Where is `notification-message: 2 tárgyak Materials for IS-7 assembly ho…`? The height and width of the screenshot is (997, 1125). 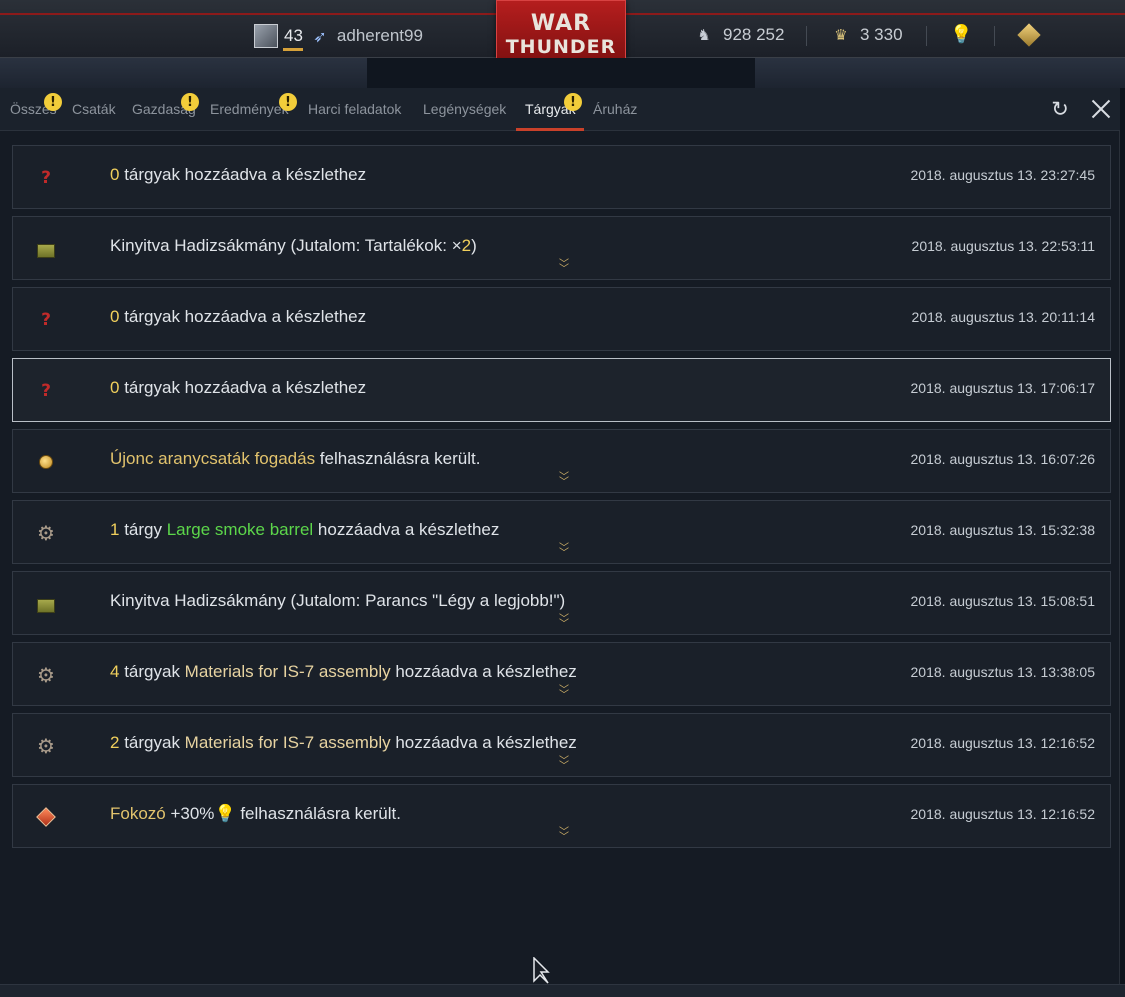 notification-message: 2 tárgyak Materials for IS-7 assembly ho… is located at coordinates (343, 743).